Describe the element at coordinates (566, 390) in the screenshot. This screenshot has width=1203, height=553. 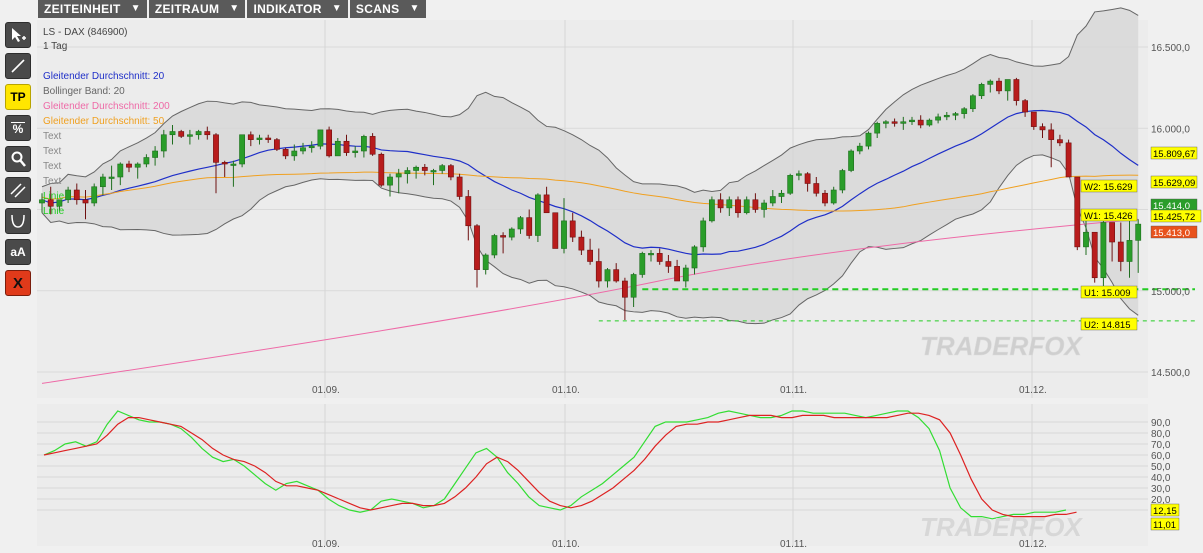
I see `date-tick-label: 01.10.` at that location.